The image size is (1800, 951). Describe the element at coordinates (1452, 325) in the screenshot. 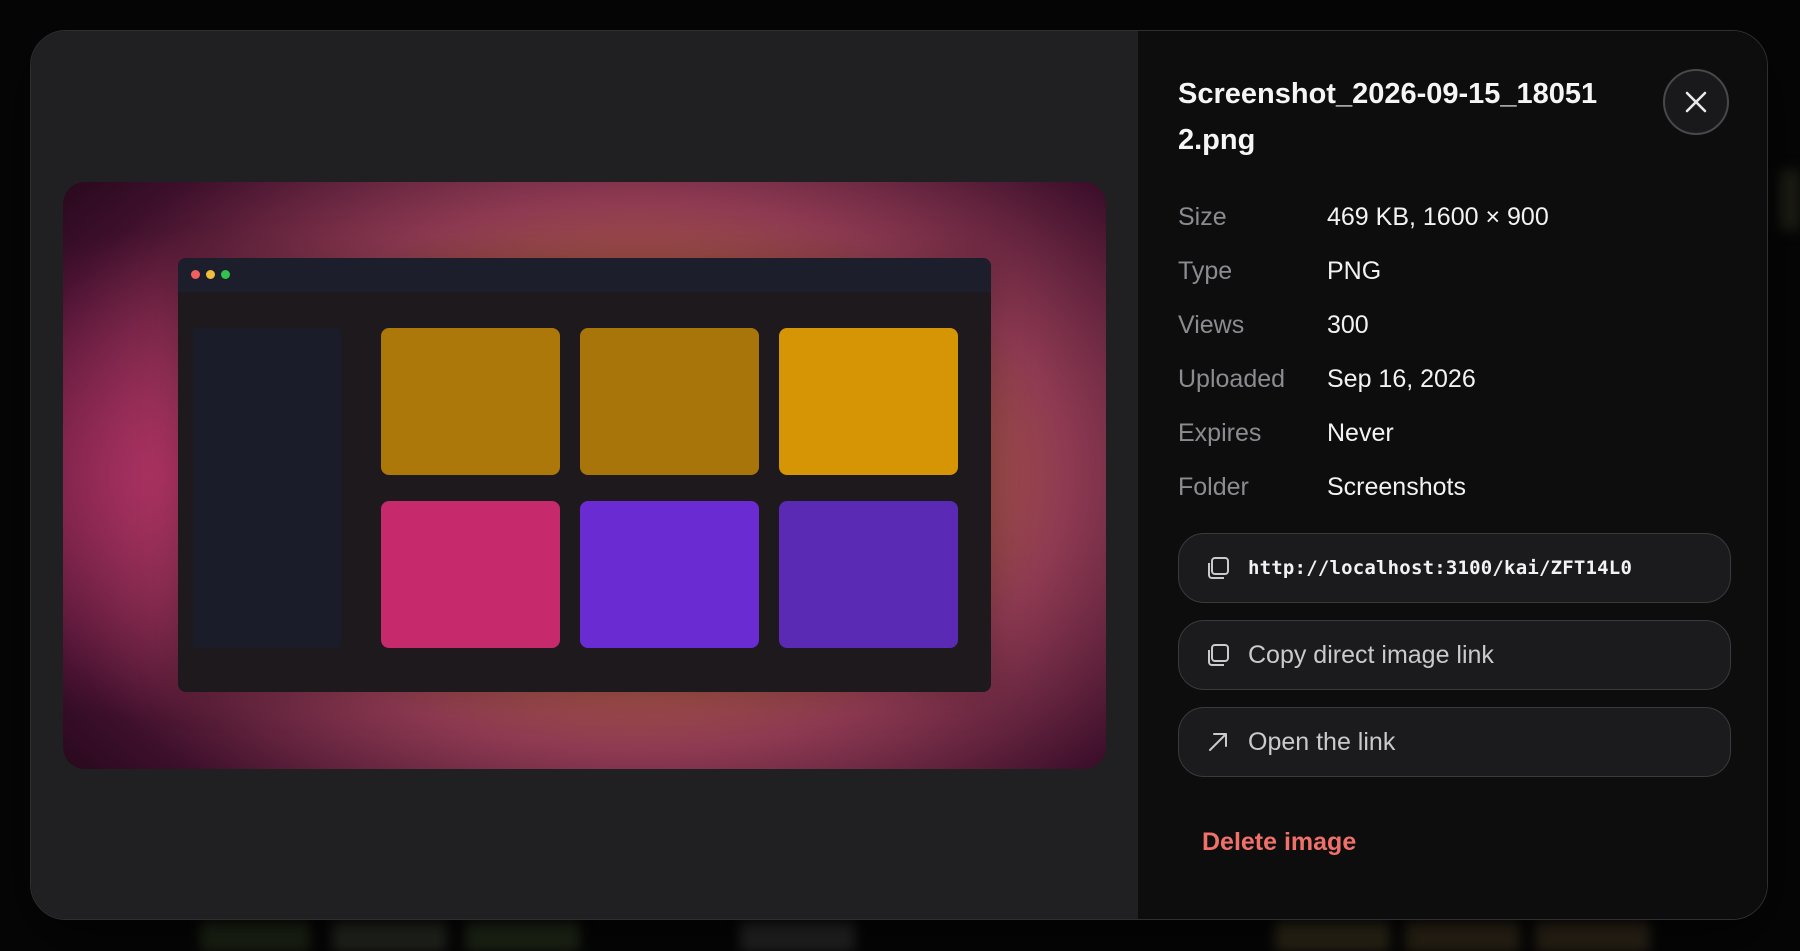

I see `meta-row-views: Views 300` at that location.